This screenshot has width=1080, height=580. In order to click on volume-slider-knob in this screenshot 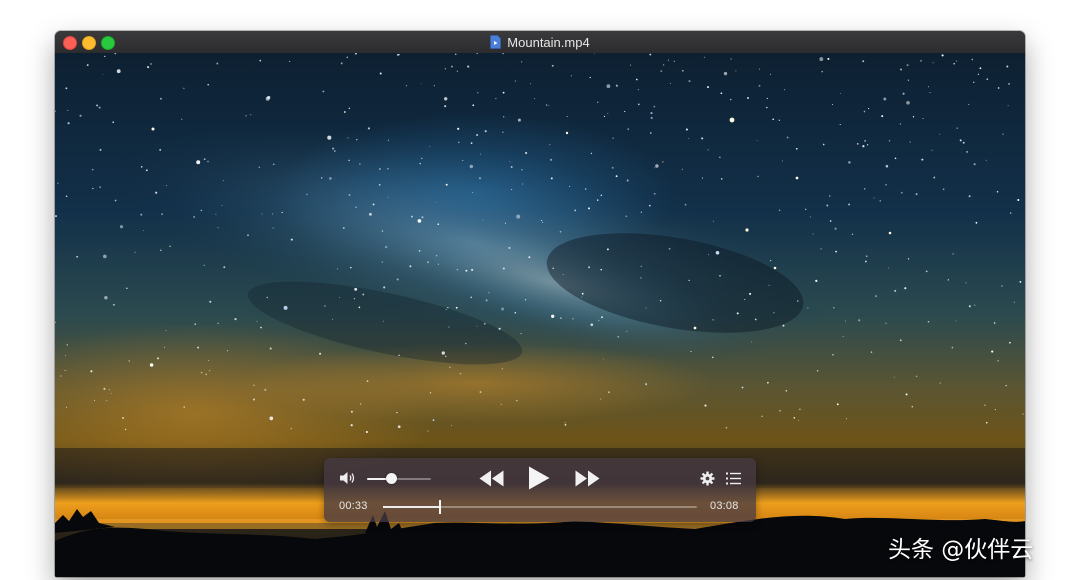, I will do `click(391, 478)`.